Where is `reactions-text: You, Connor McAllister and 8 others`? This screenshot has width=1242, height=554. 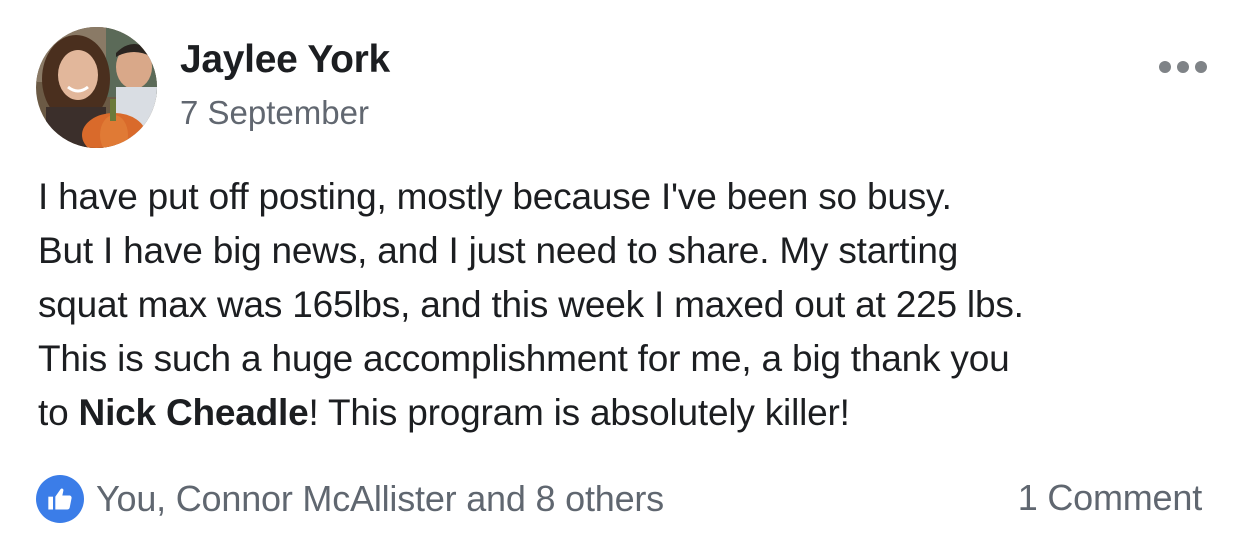 reactions-text: You, Connor McAllister and 8 others is located at coordinates (380, 498).